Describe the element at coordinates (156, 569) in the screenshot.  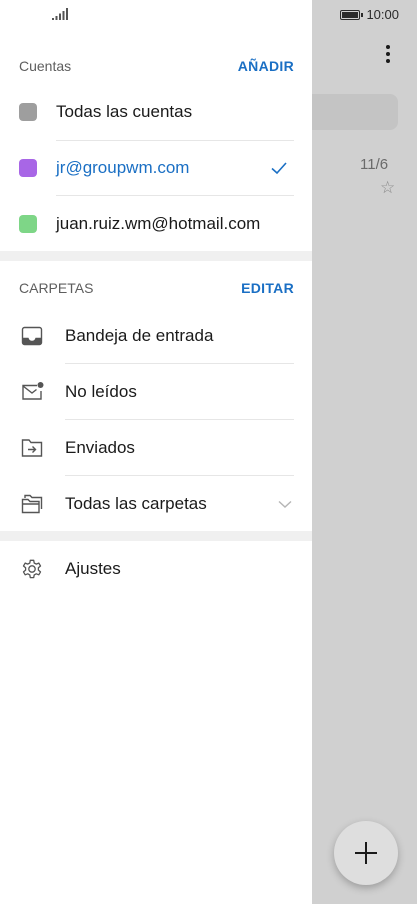
I see `settings-item: Ajustes` at that location.